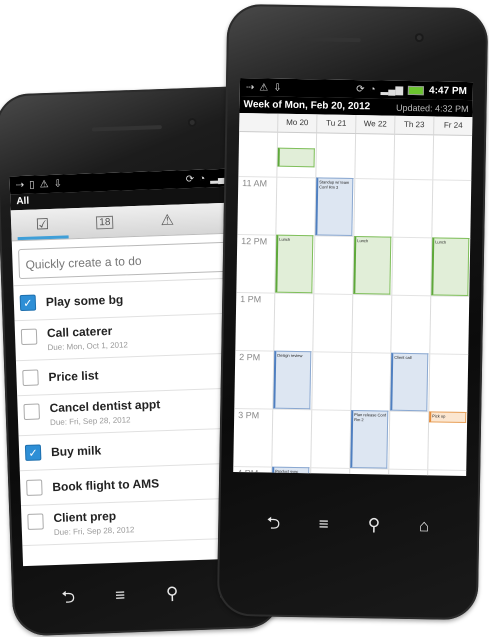  What do you see at coordinates (348, 525) in the screenshot?
I see `softkeys-right: ⮌ ≡ ⚲ ⌂` at bounding box center [348, 525].